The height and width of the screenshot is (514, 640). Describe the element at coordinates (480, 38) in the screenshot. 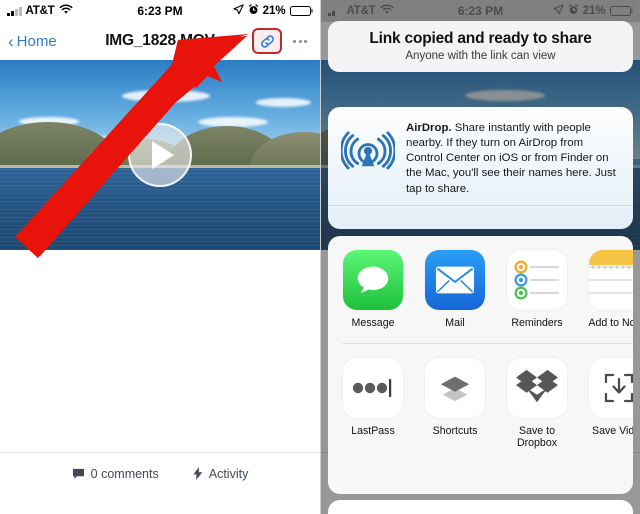

I see `banner-title: Link copied and ready to share` at that location.